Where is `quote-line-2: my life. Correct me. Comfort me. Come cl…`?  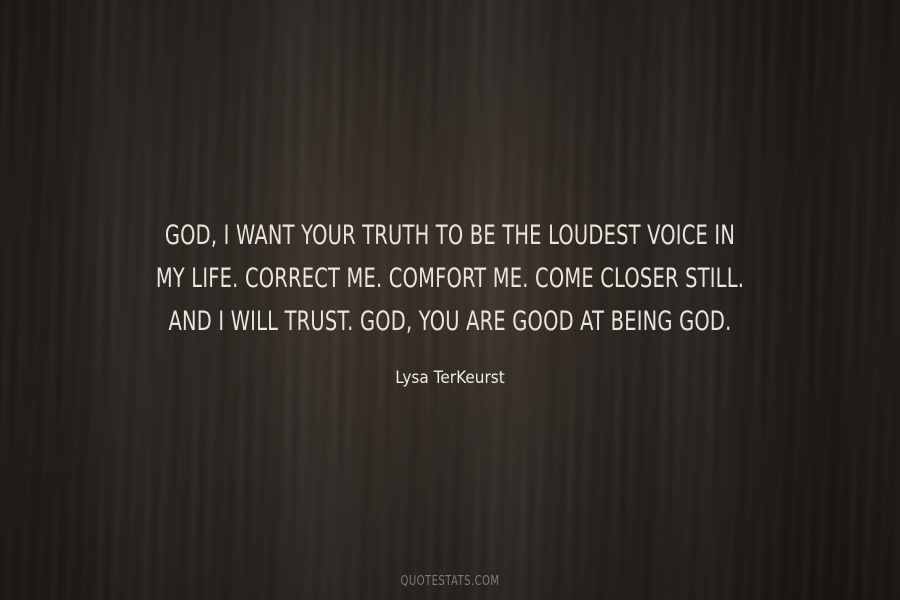
quote-line-2: my life. Correct me. Comfort me. Come cl… is located at coordinates (450, 278).